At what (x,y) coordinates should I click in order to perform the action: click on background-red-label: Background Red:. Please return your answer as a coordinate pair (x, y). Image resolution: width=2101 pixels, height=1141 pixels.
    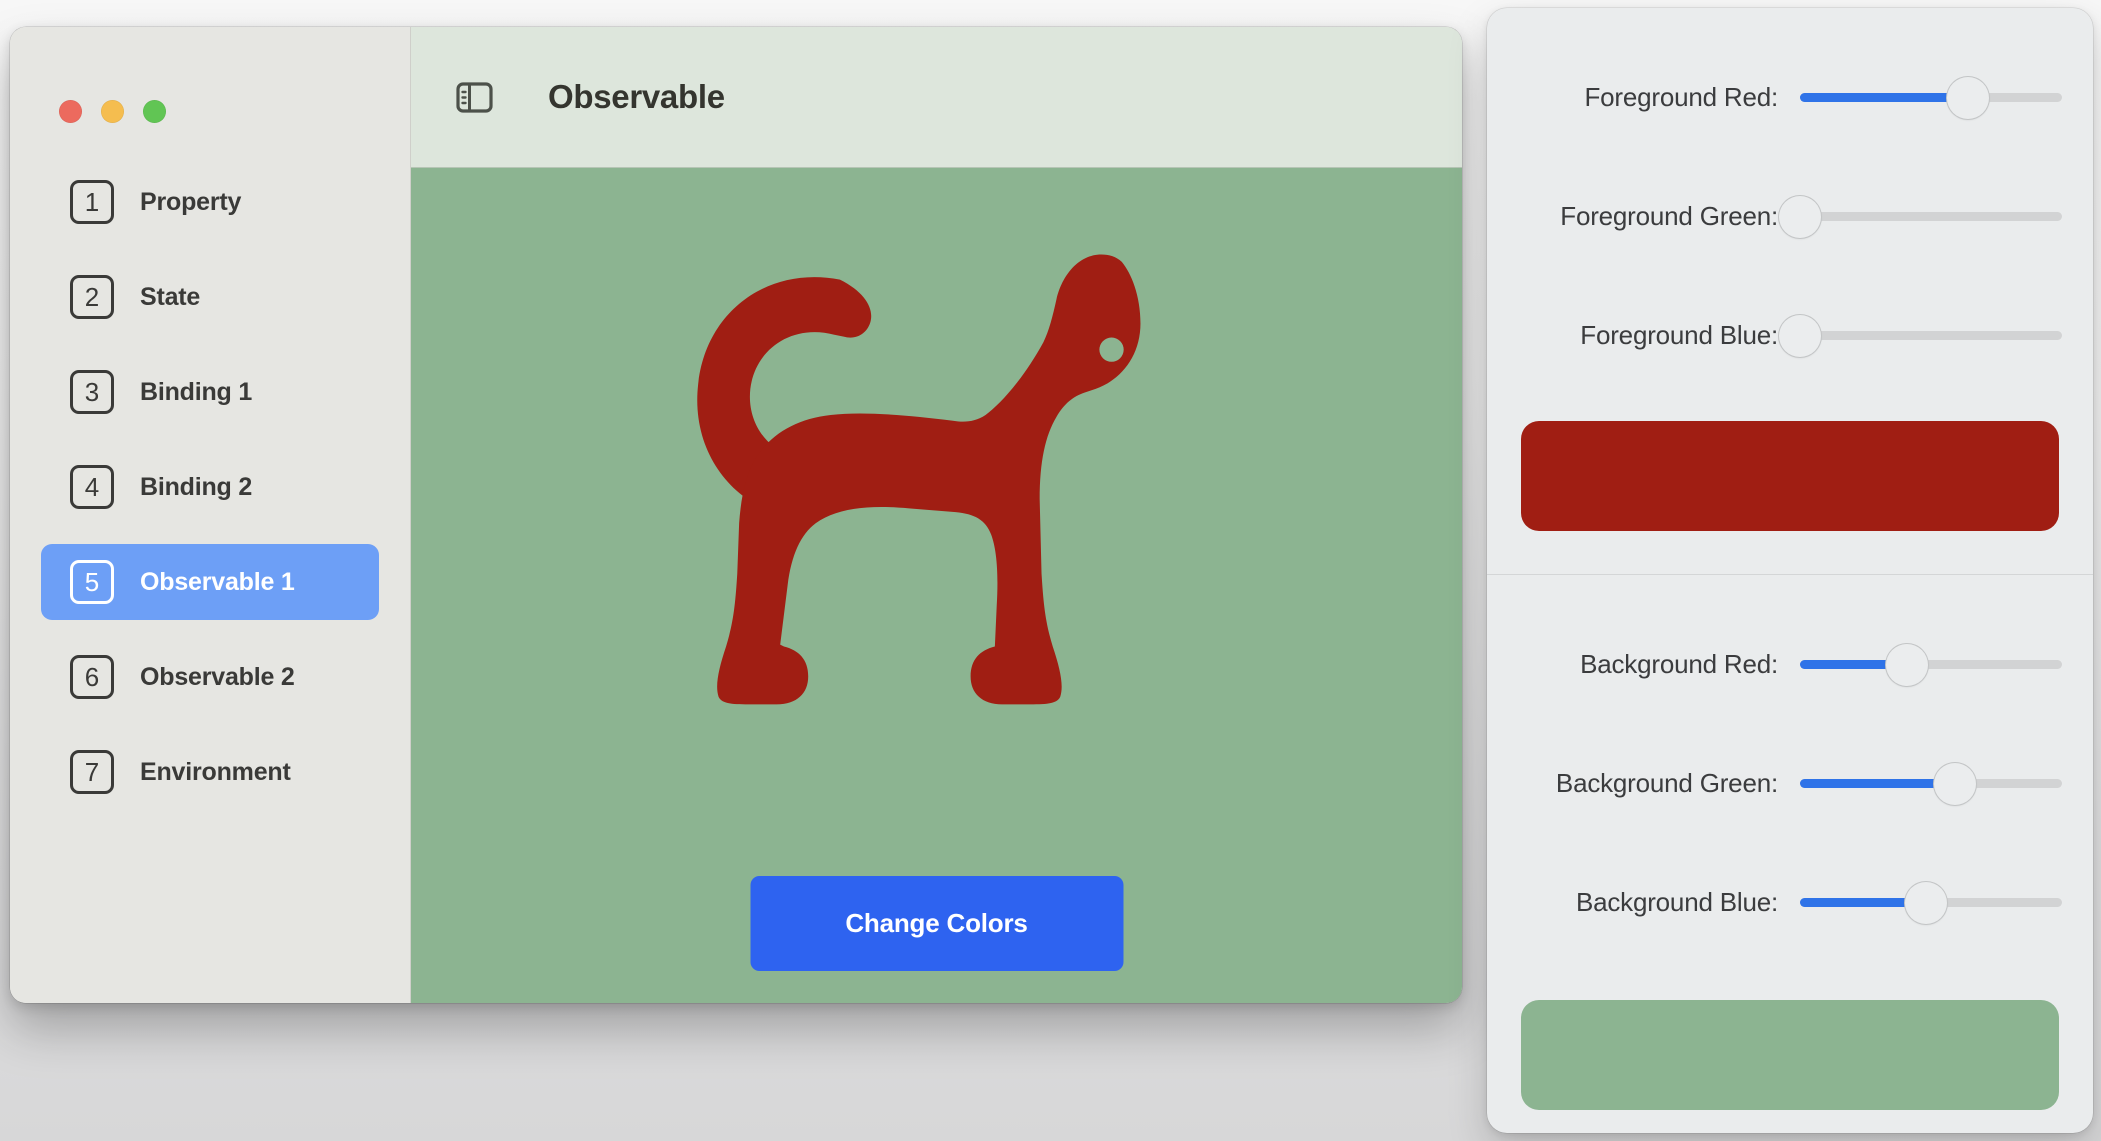
    Looking at the image, I should click on (1679, 664).